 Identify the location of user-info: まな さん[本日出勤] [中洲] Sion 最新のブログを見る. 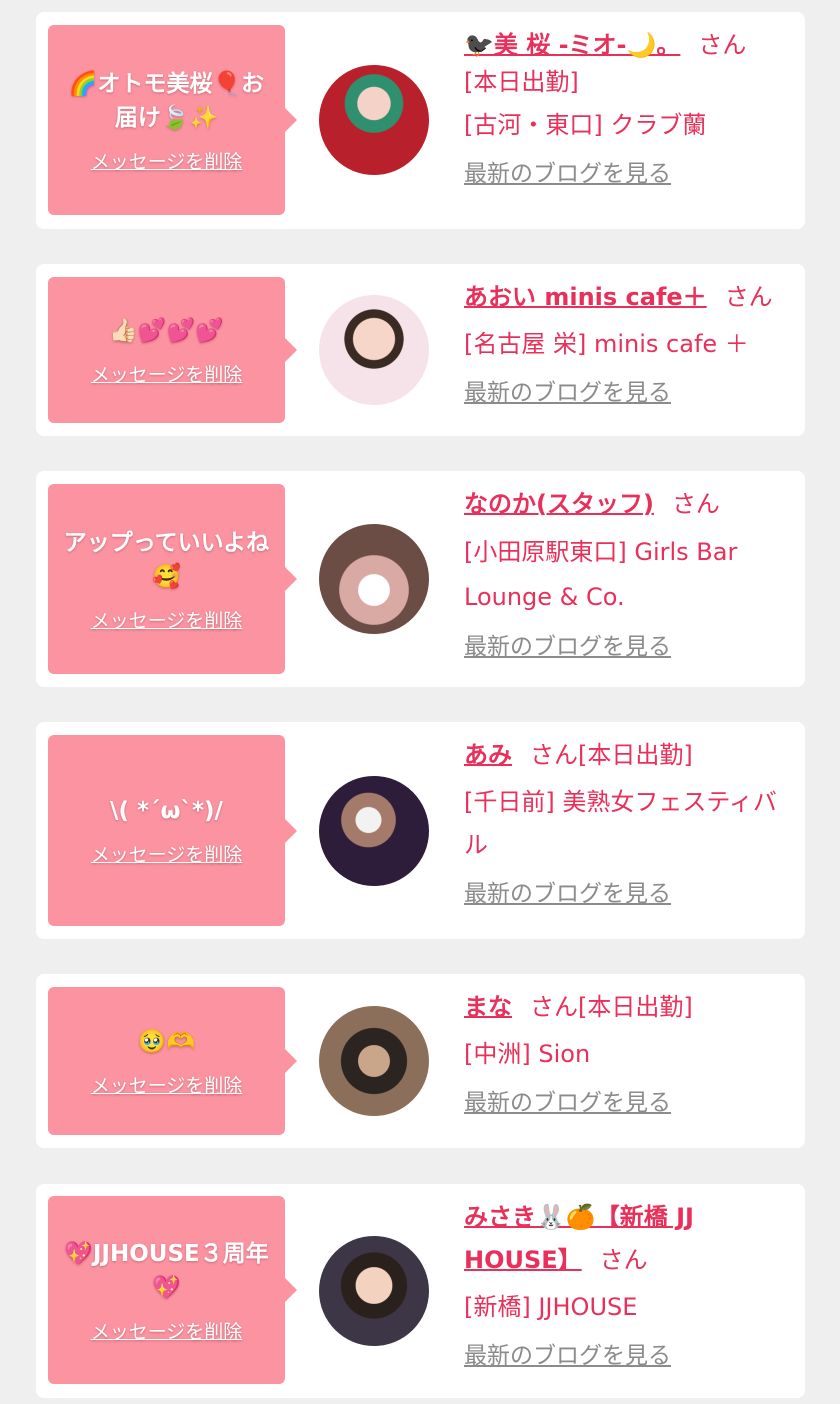
(630, 1055).